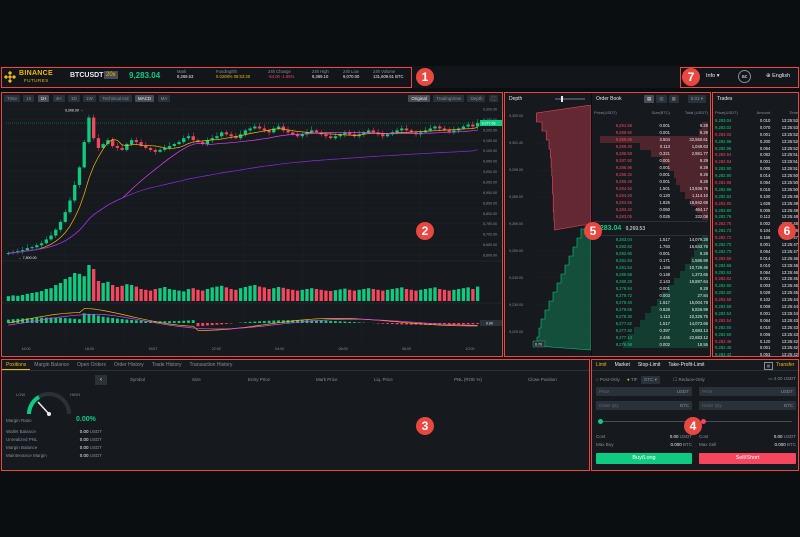 The height and width of the screenshot is (537, 800). What do you see at coordinates (644, 458) in the screenshot?
I see `buy-long-button: Buy/Long` at bounding box center [644, 458].